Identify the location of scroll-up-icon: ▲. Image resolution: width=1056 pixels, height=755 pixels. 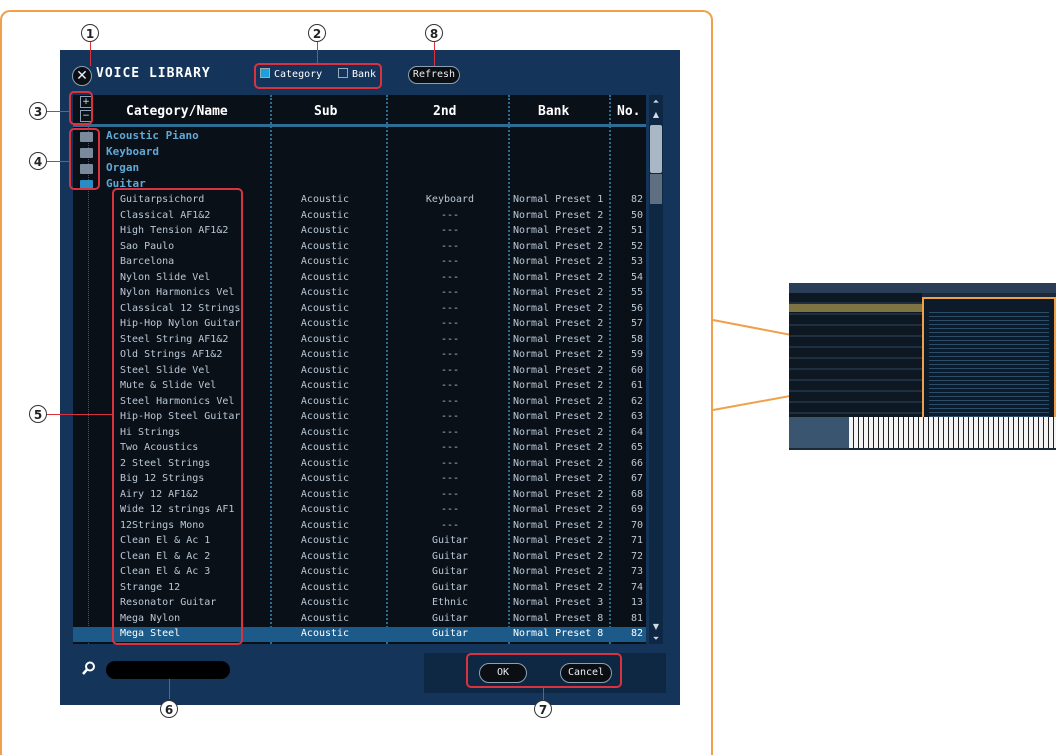
(656, 115).